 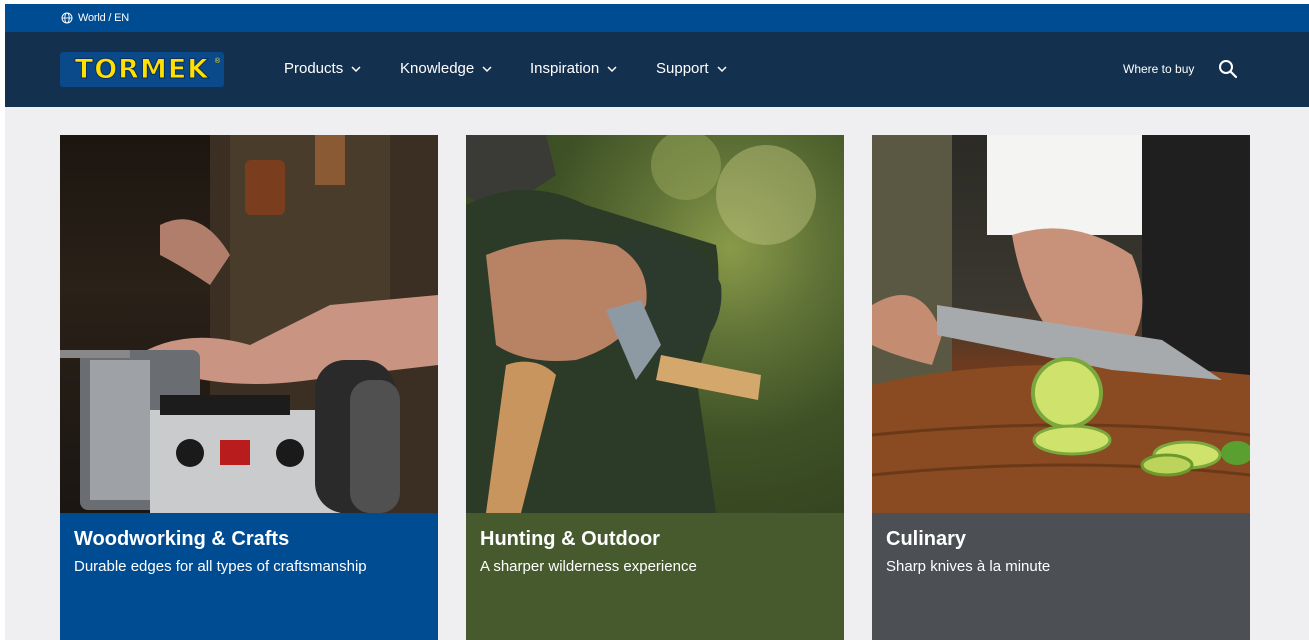 I want to click on nav-item-label: Products, so click(x=314, y=68).